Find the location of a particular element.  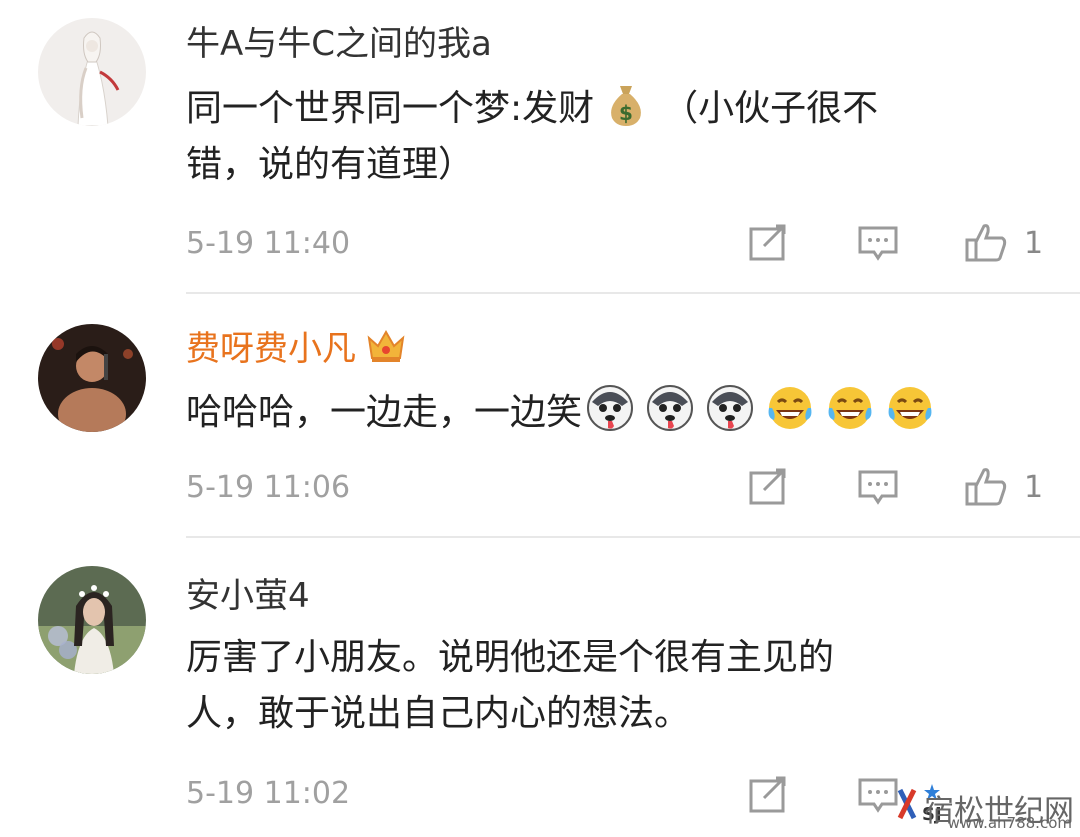

comment-username: 牛A与牛C之间的我a is located at coordinates (339, 44).